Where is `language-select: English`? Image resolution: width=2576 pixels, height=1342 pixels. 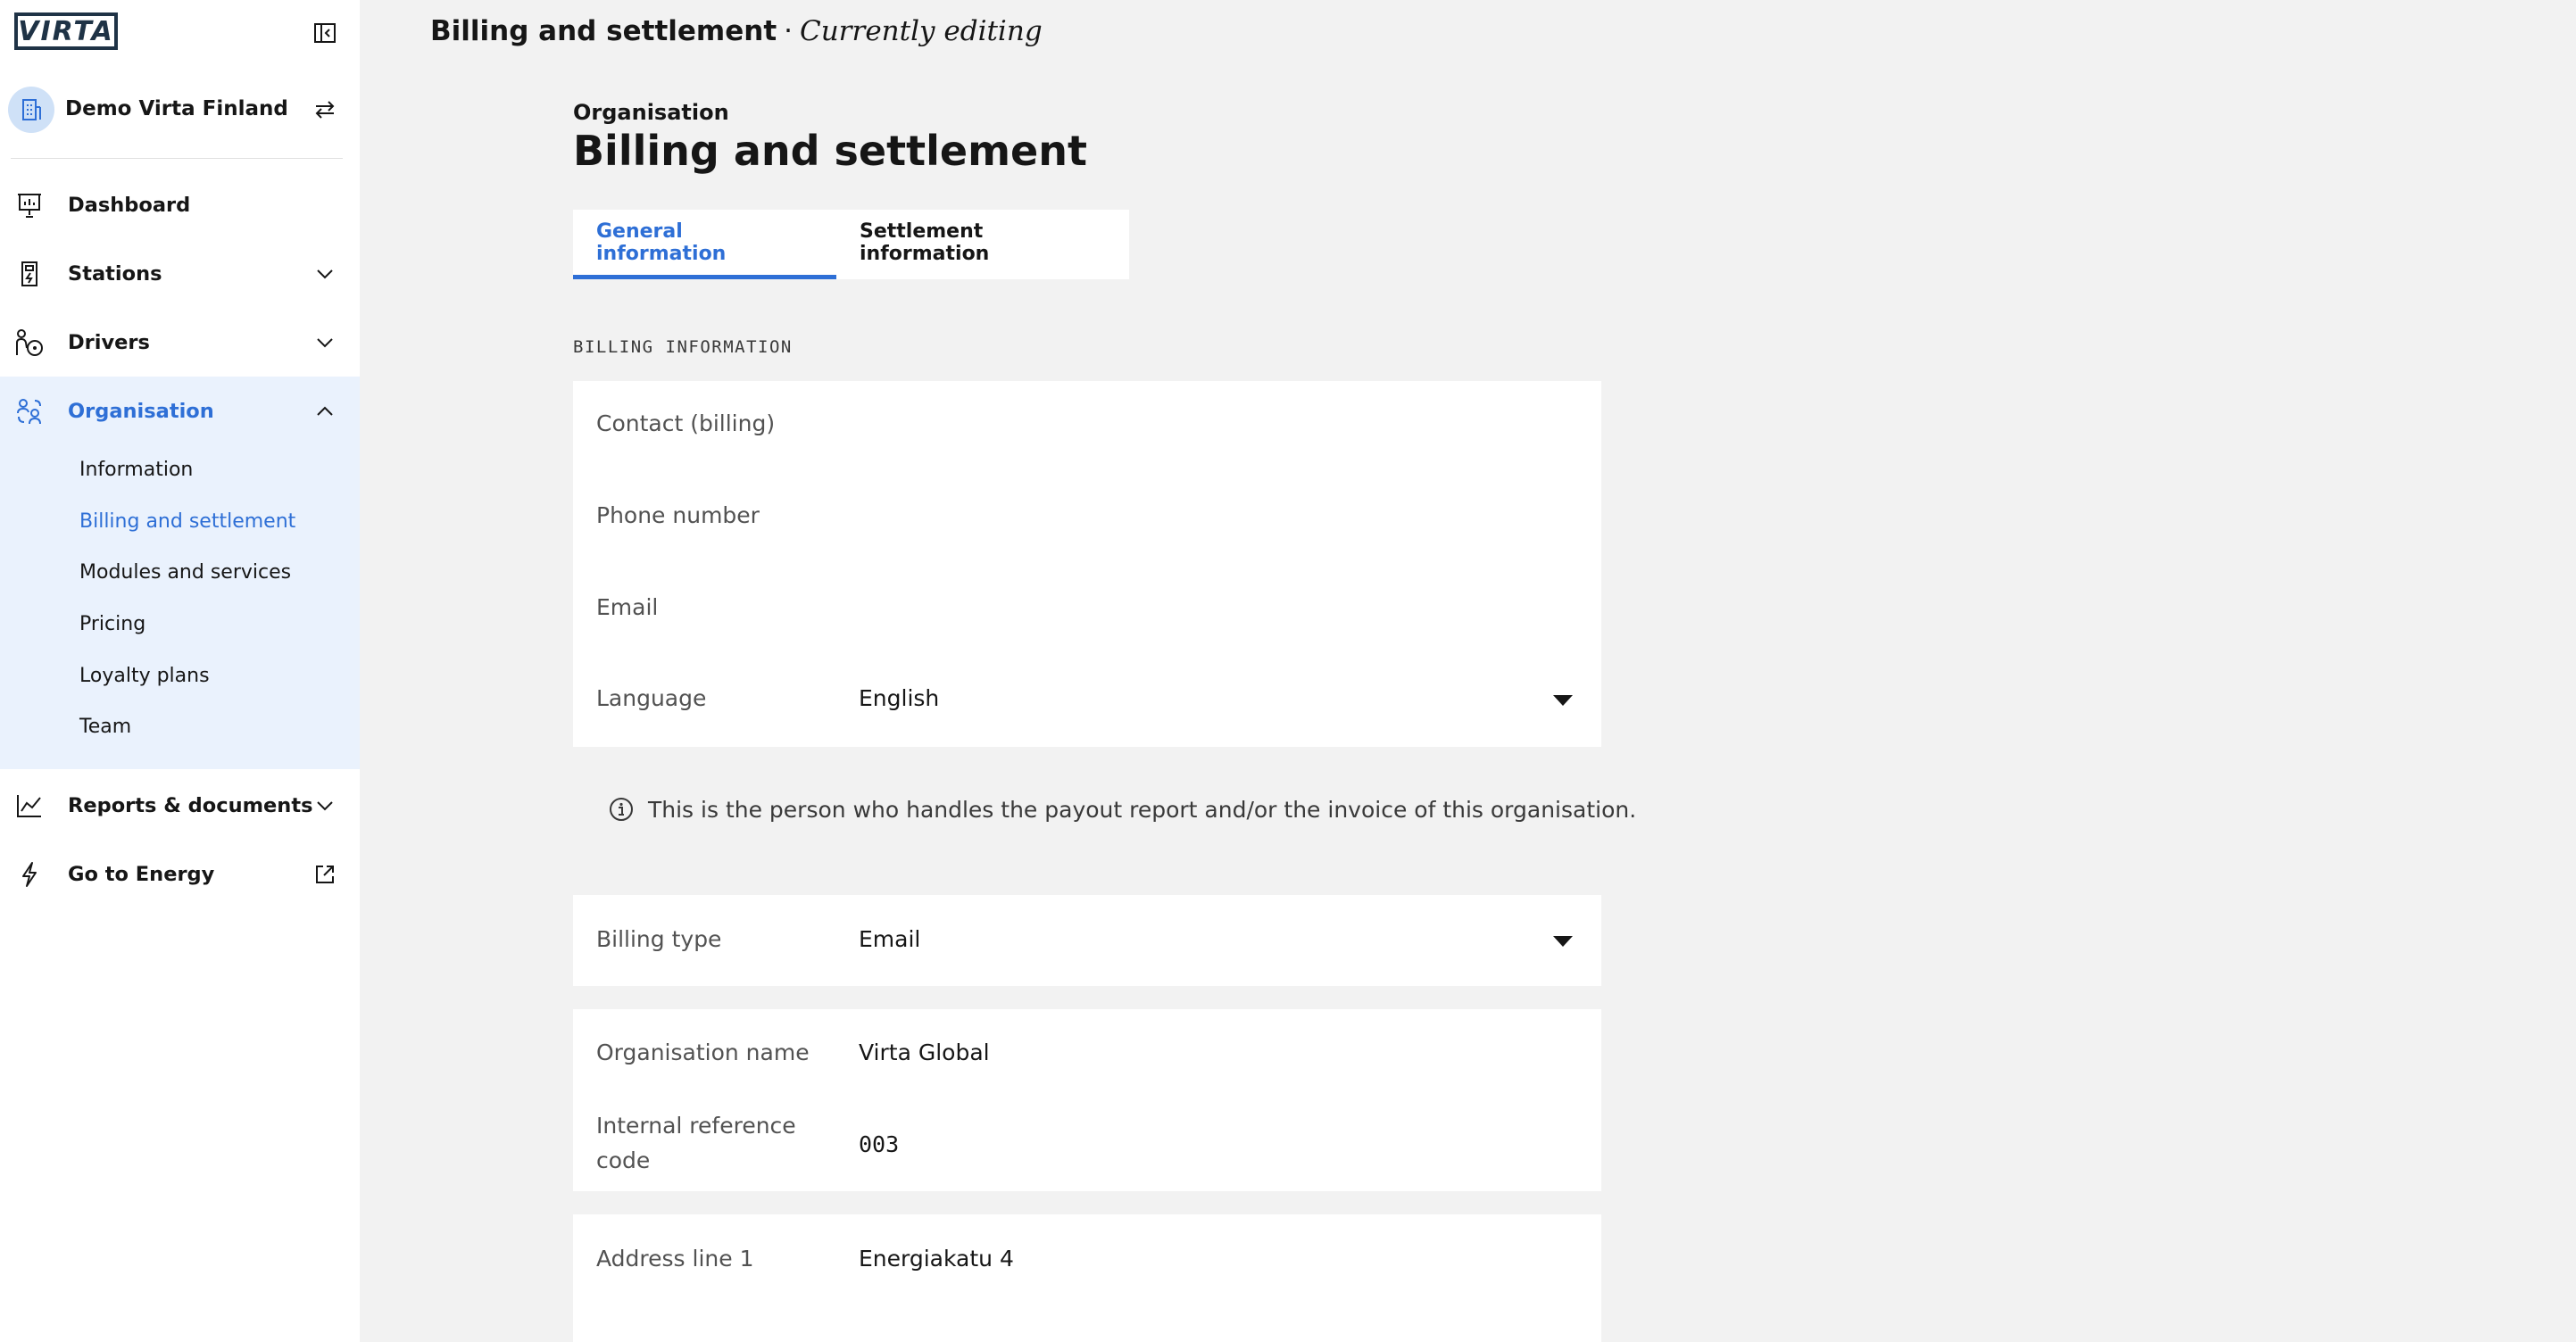 language-select: English is located at coordinates (899, 698).